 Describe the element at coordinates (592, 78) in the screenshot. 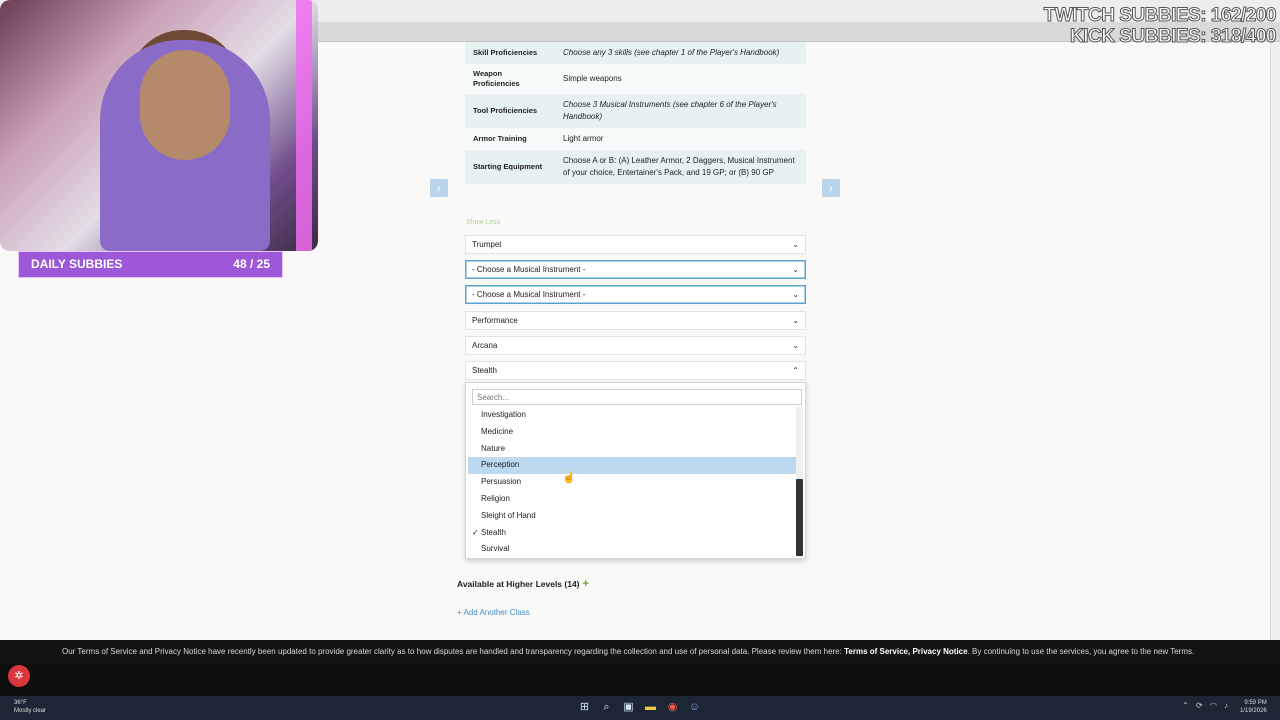

I see `table-value: Simple weapons` at that location.